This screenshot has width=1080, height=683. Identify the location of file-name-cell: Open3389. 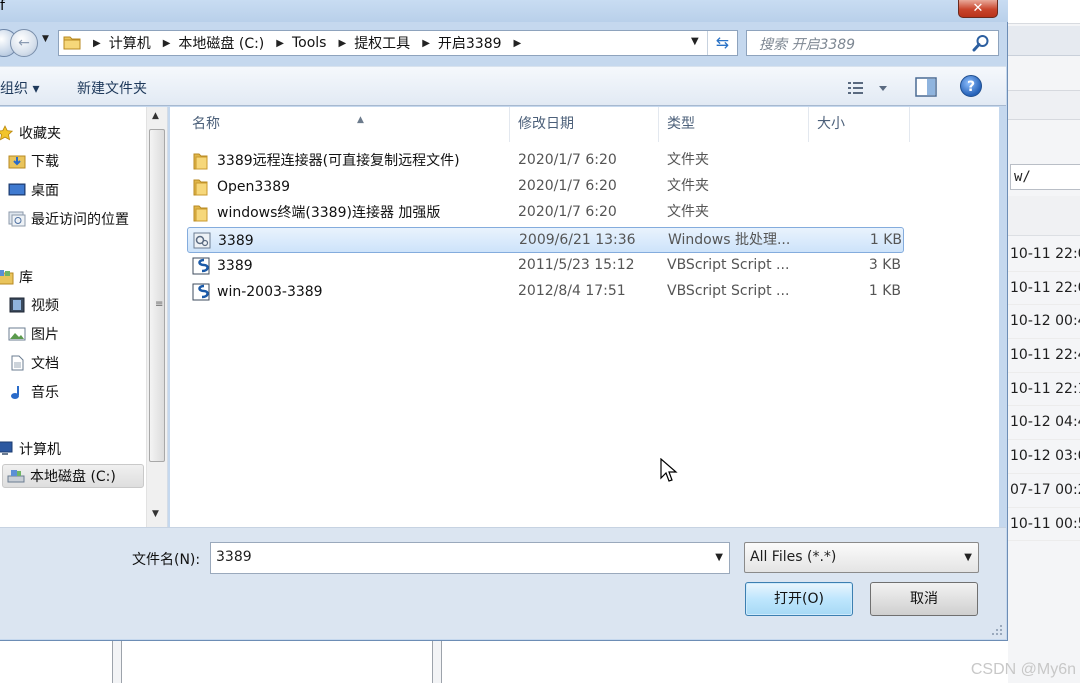
(347, 187).